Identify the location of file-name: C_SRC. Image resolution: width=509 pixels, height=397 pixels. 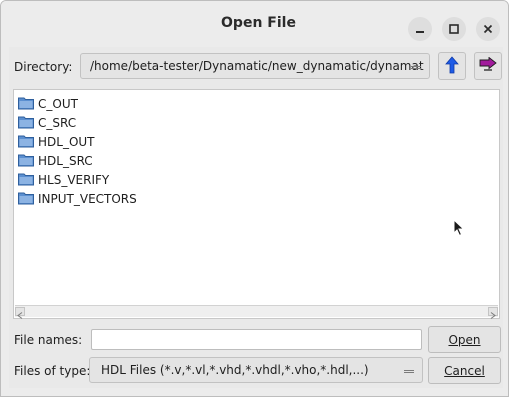
(57, 123).